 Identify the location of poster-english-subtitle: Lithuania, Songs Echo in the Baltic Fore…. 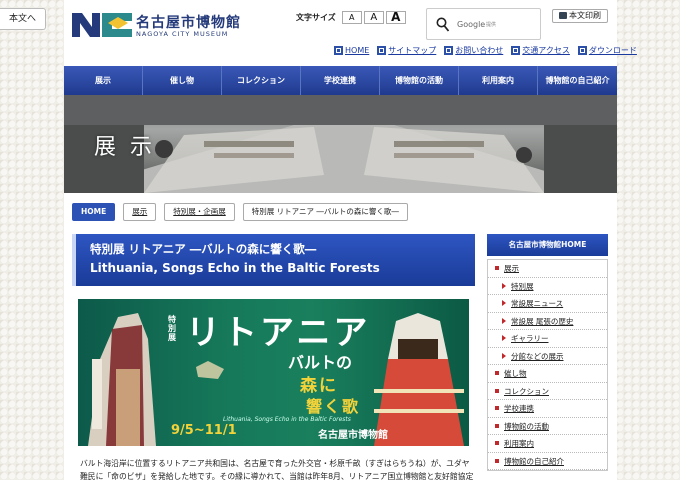
(287, 419).